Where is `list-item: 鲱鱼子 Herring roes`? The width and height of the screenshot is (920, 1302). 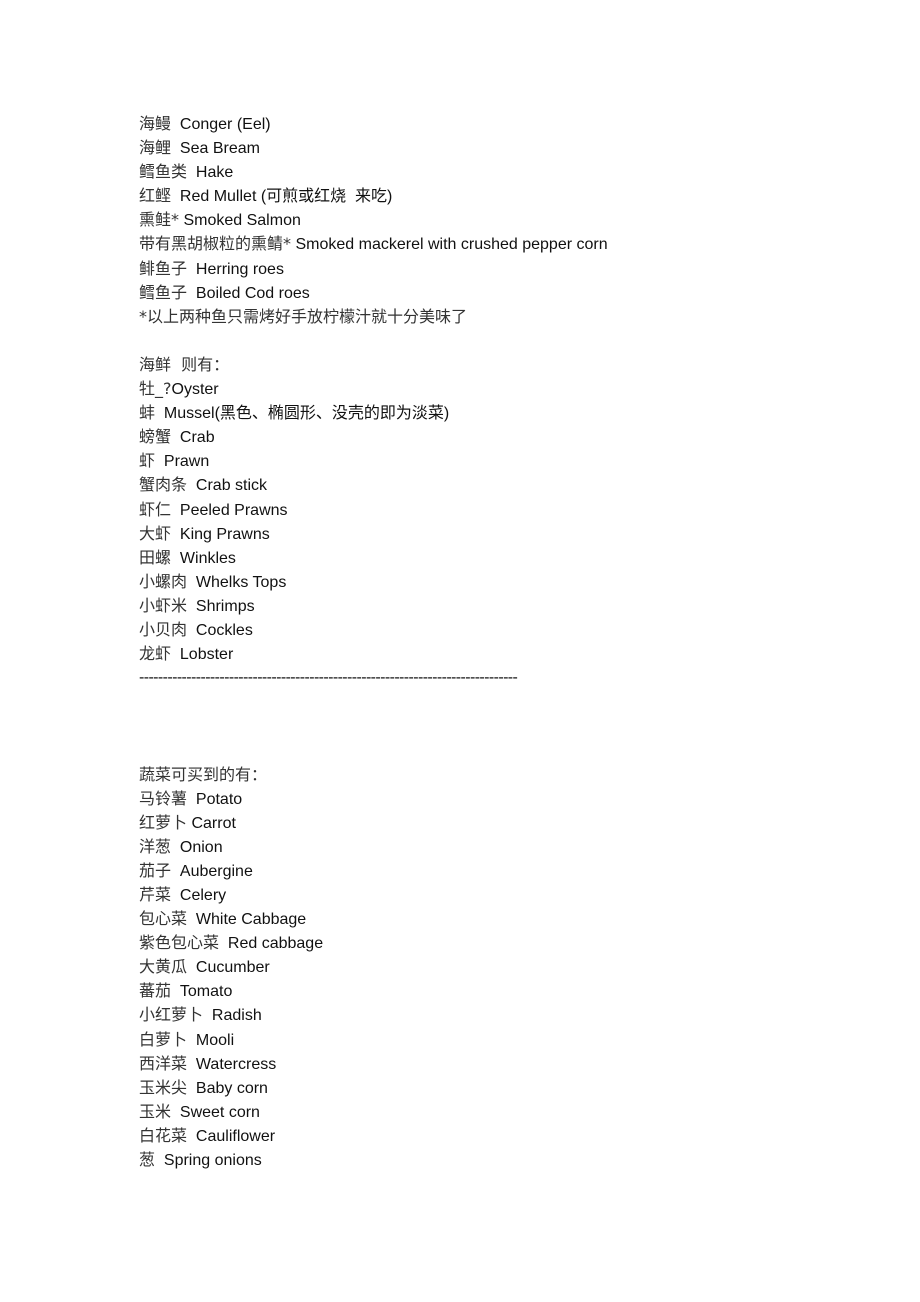
list-item: 鲱鱼子 Herring roes is located at coordinates (211, 268).